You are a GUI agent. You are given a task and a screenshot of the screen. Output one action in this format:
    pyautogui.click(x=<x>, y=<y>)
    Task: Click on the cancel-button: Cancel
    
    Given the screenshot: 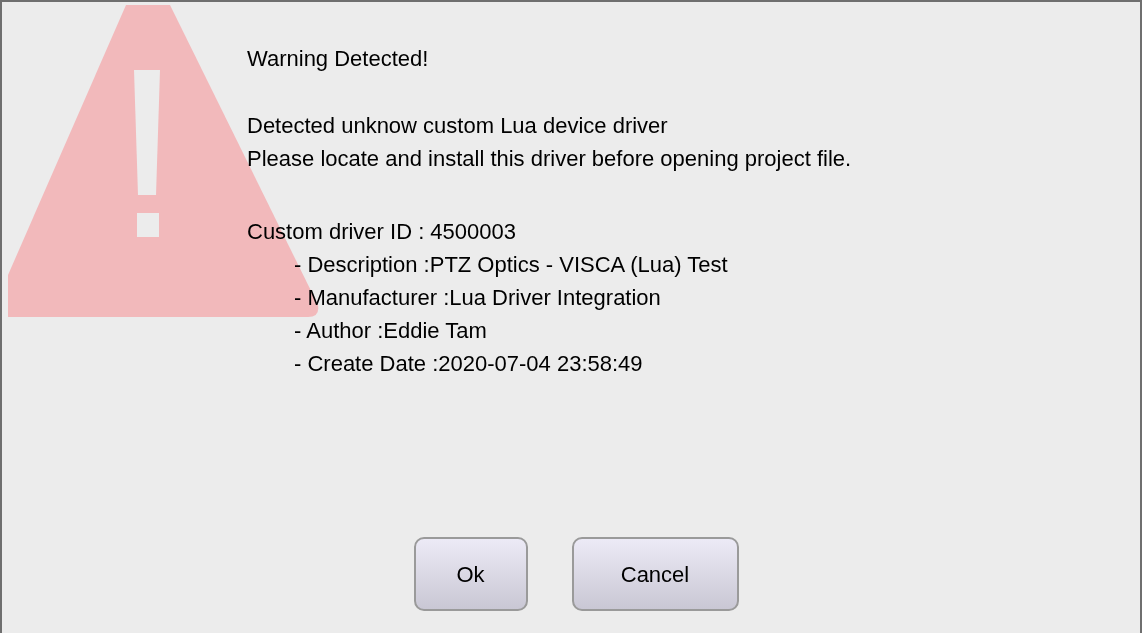 What is the action you would take?
    pyautogui.click(x=655, y=574)
    